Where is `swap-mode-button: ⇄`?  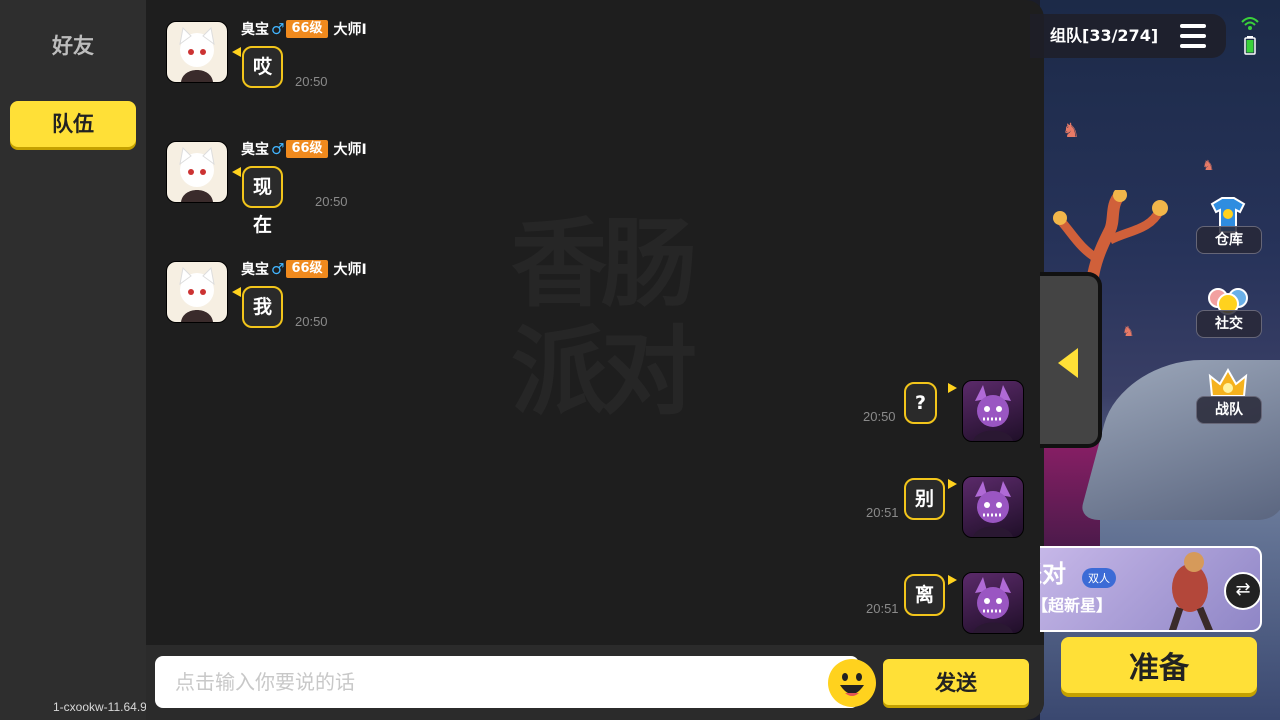
swap-mode-button: ⇄ is located at coordinates (1243, 591).